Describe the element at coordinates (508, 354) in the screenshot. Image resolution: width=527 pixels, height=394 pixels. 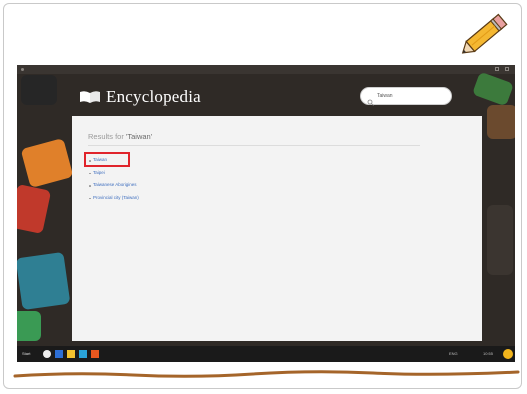
I see `notification-icon` at that location.